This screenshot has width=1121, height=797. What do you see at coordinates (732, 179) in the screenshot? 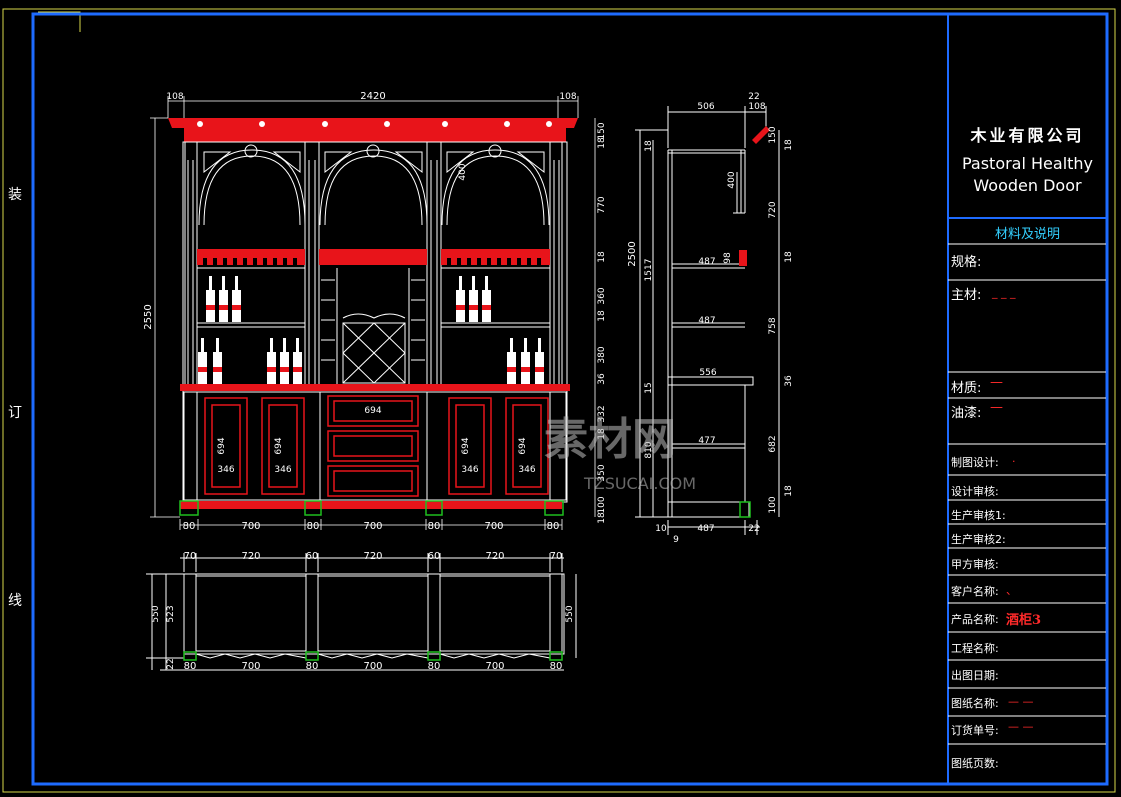
I see `svg-text: 400` at bounding box center [732, 179].